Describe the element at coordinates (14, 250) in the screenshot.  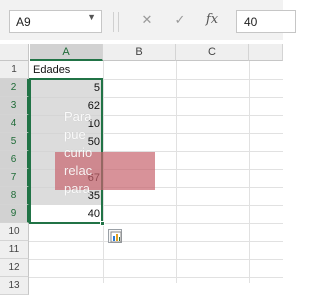
I see `row-header-11: 11` at that location.